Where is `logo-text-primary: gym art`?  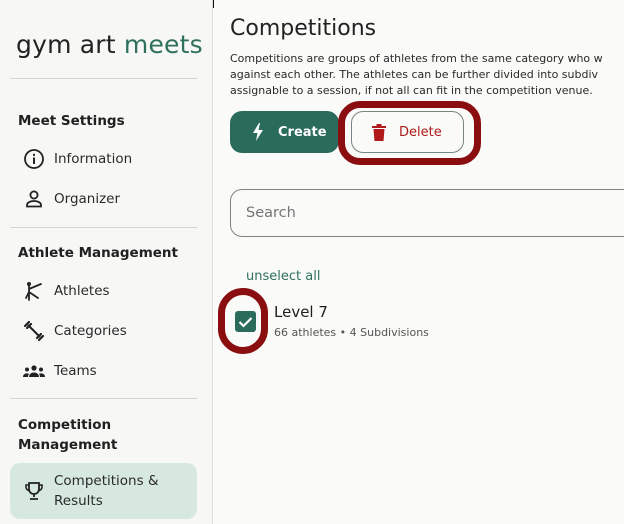 logo-text-primary: gym art is located at coordinates (66, 44).